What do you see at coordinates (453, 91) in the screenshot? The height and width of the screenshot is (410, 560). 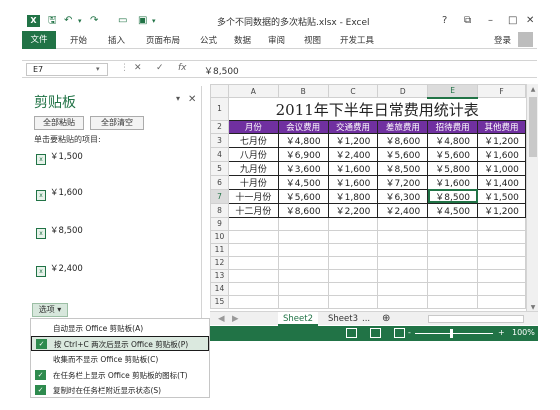 I see `column-header-e: E` at bounding box center [453, 91].